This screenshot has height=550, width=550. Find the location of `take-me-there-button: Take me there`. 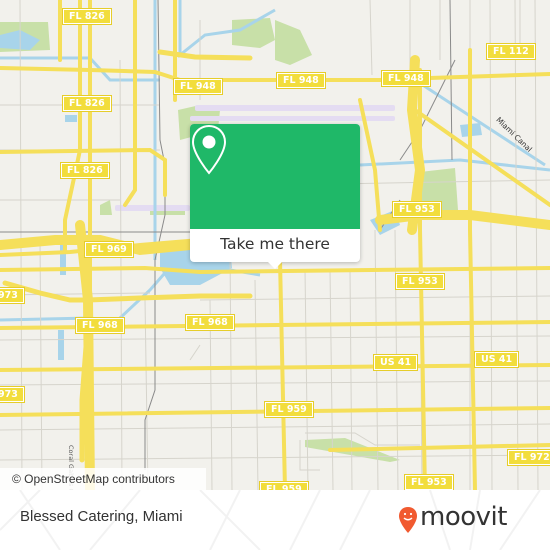

take-me-there-button: Take me there is located at coordinates (275, 245).